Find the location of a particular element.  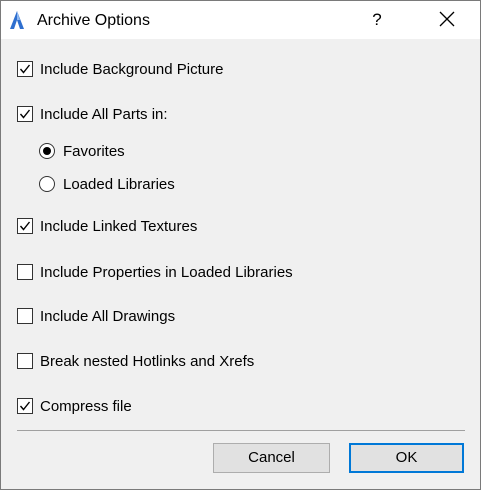

checkbox-label: Break nested Hotlinks and Xrefs is located at coordinates (147, 361).